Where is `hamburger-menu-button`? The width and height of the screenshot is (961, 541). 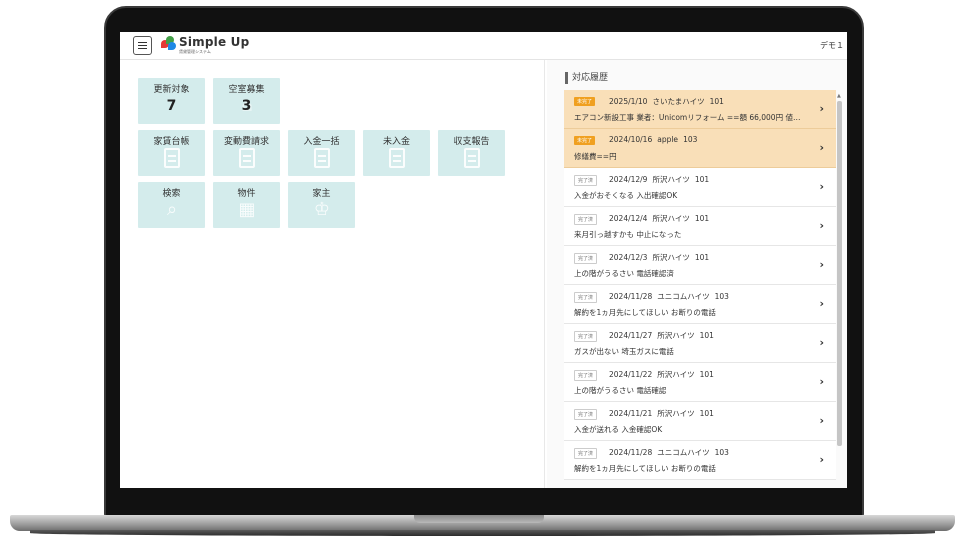
hamburger-menu-button is located at coordinates (142, 45).